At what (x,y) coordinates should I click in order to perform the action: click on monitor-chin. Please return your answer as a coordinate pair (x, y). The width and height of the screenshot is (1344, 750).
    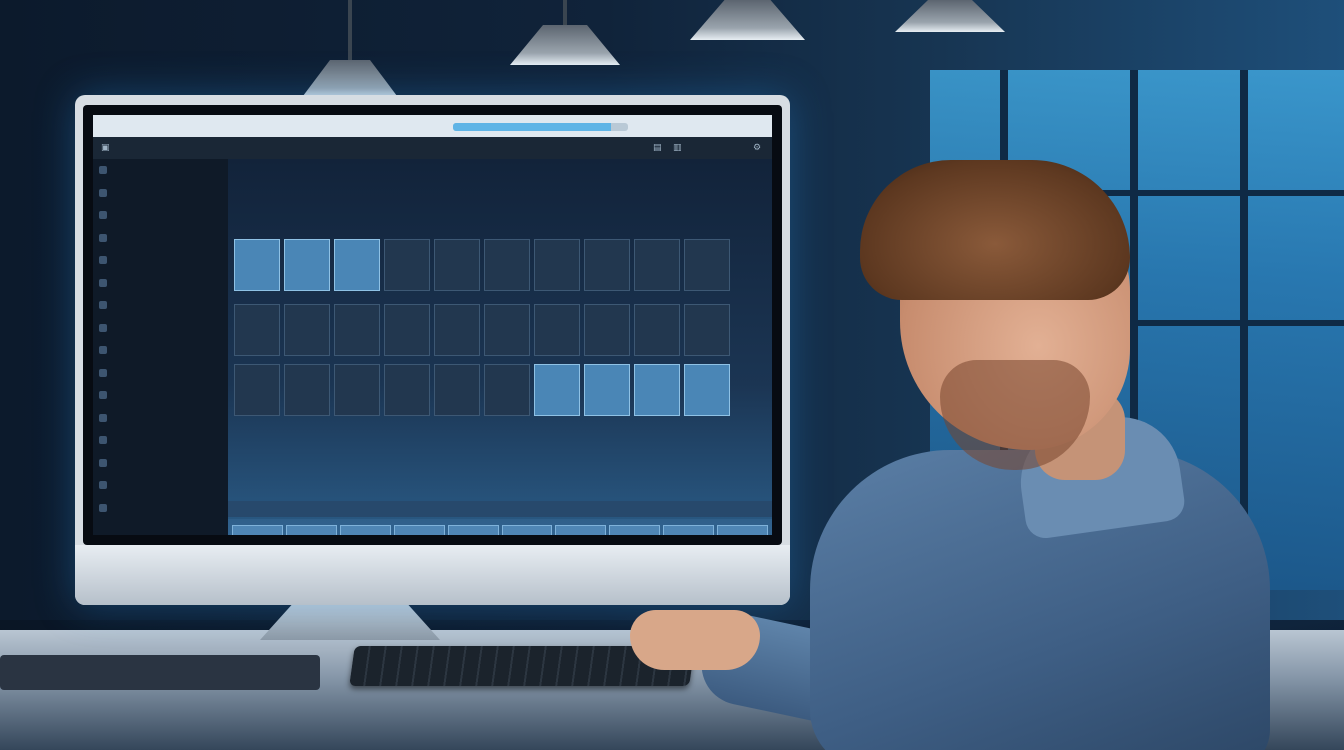
    Looking at the image, I should click on (432, 575).